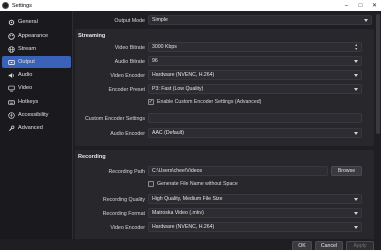 The image size is (381, 250). Describe the element at coordinates (11, 128) in the screenshot. I see `wrench-icon` at that location.